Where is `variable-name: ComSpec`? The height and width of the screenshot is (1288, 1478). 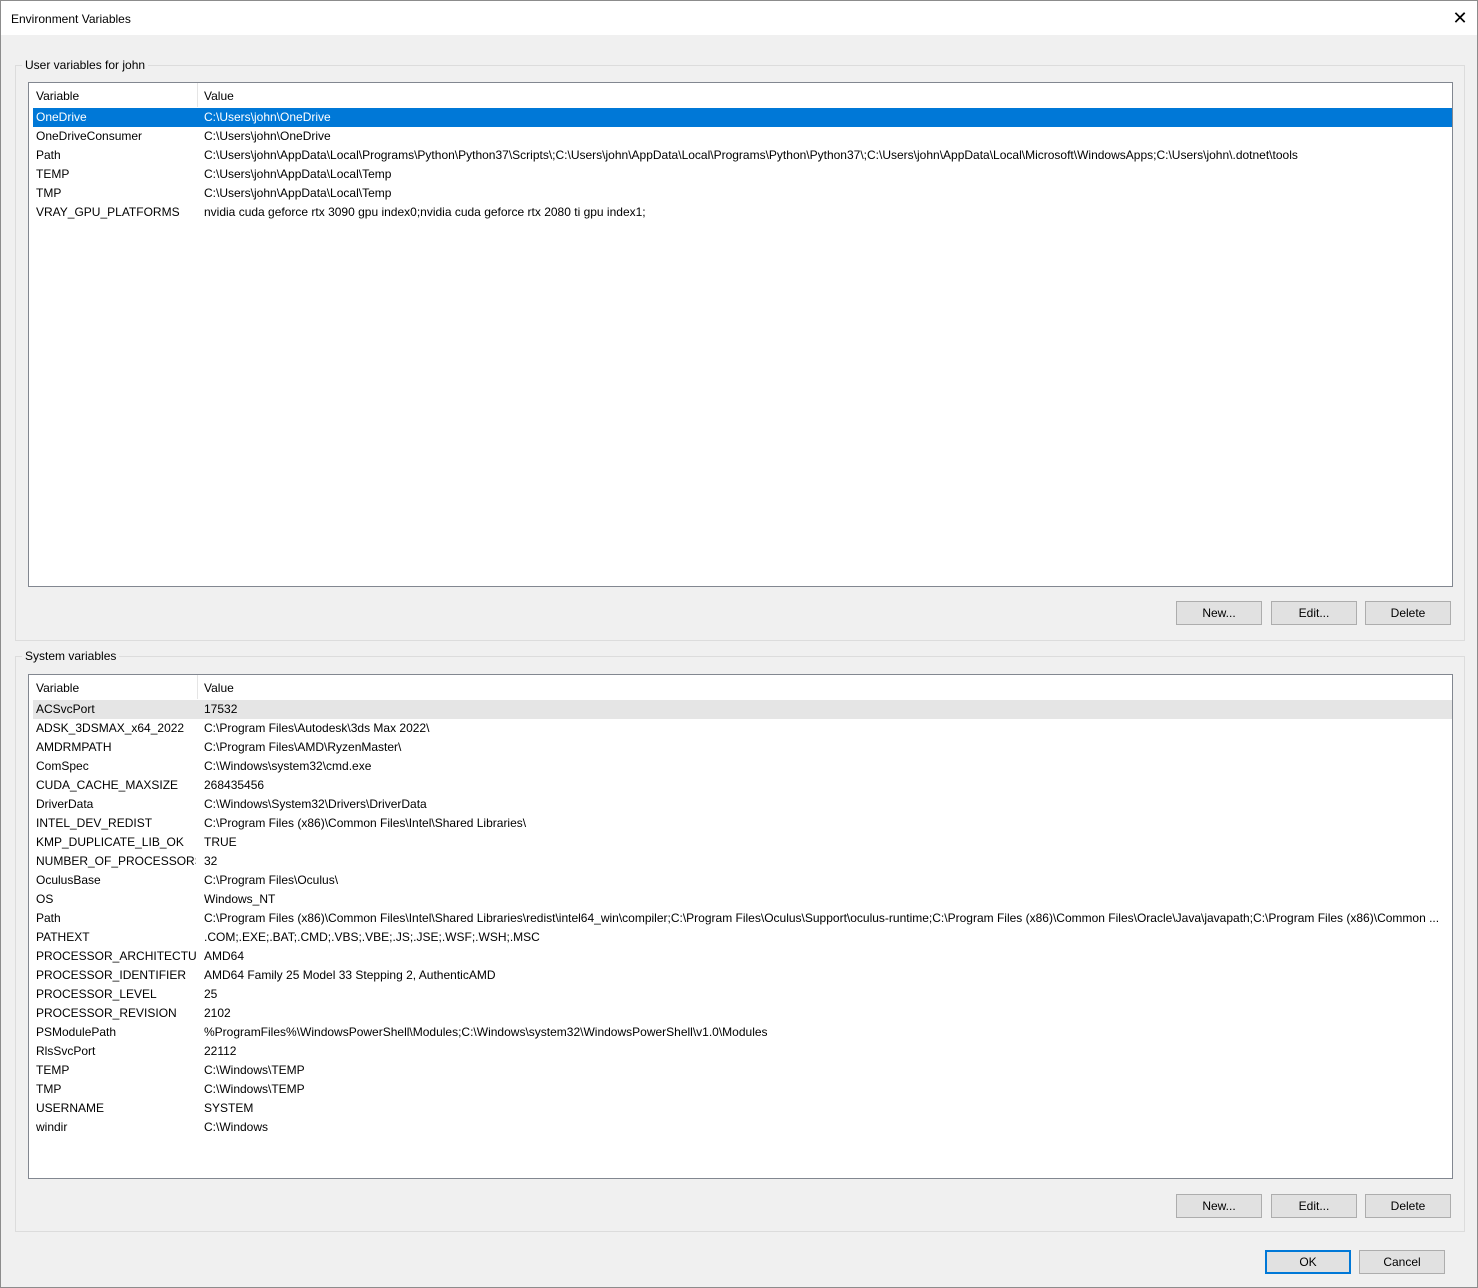
variable-name: ComSpec is located at coordinates (62, 766).